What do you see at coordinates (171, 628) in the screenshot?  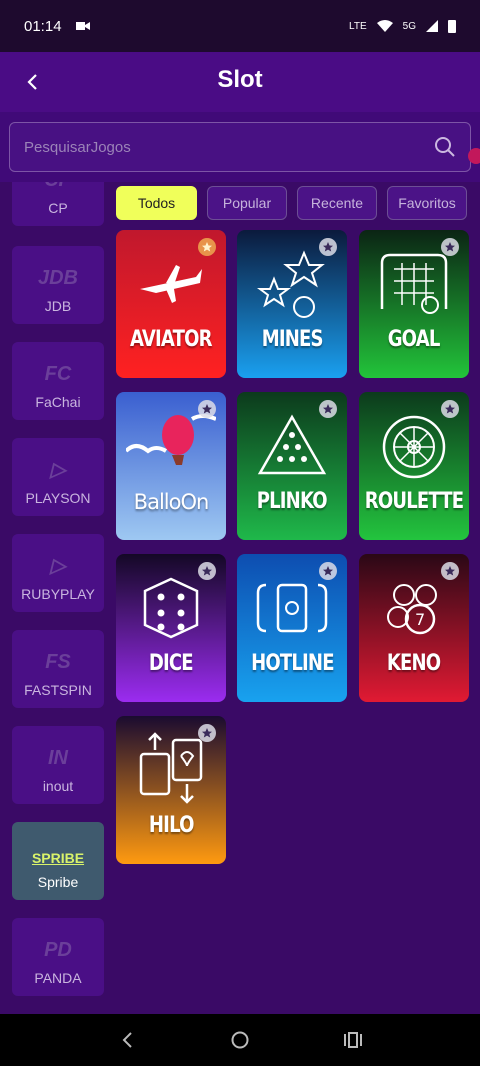 I see `game-card-dice: DICE` at bounding box center [171, 628].